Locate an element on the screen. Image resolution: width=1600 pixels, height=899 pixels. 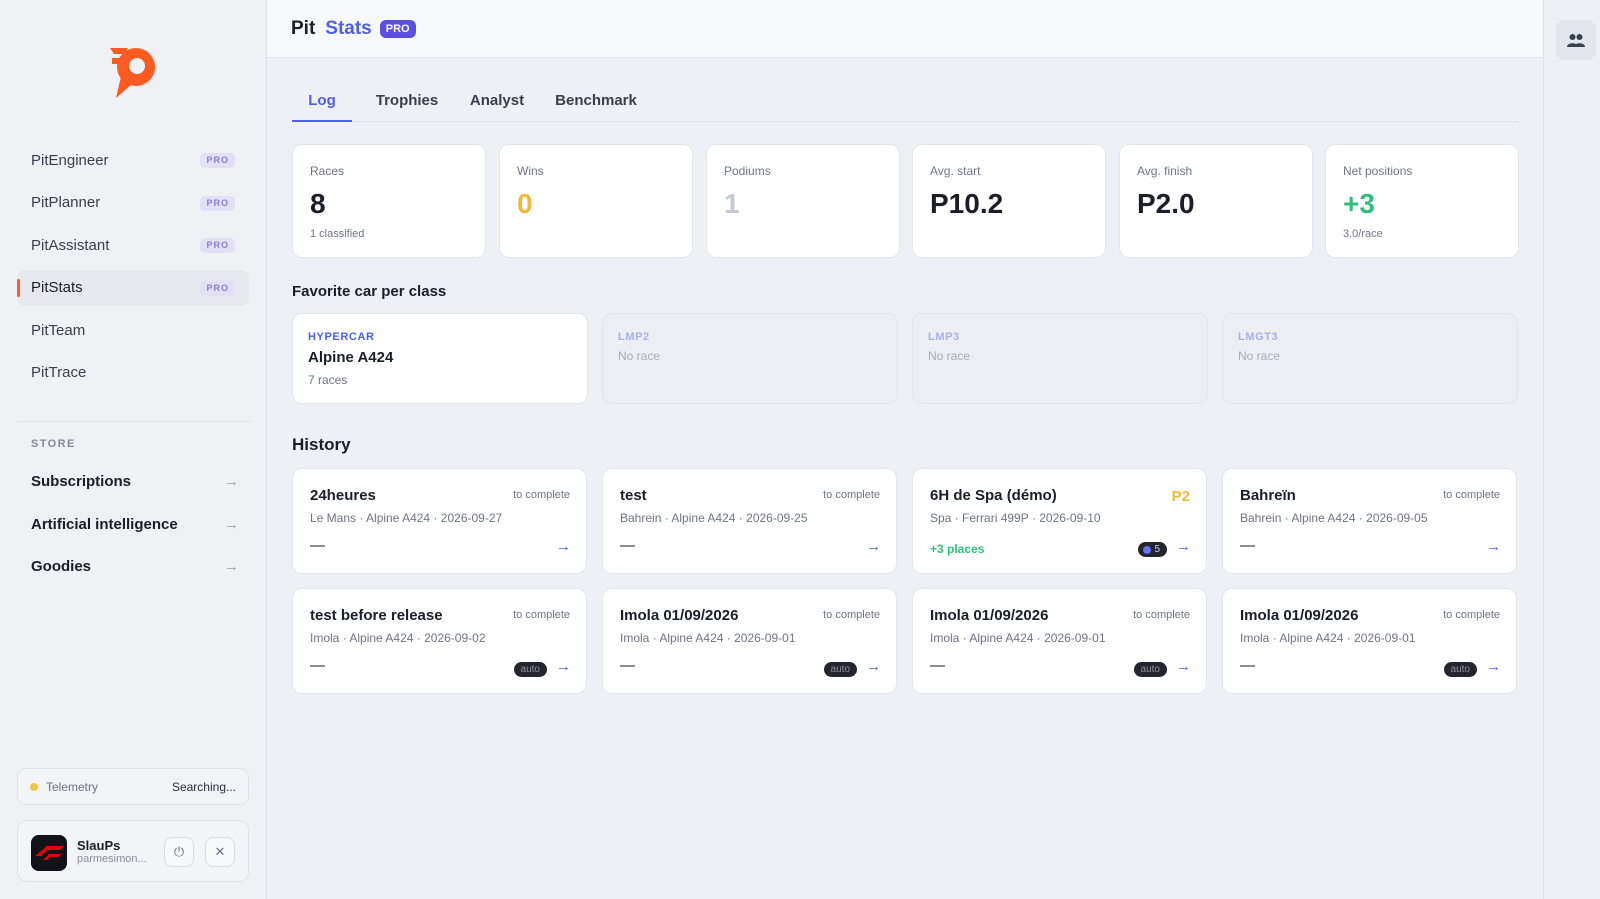
close-button: ✕ is located at coordinates (220, 852).